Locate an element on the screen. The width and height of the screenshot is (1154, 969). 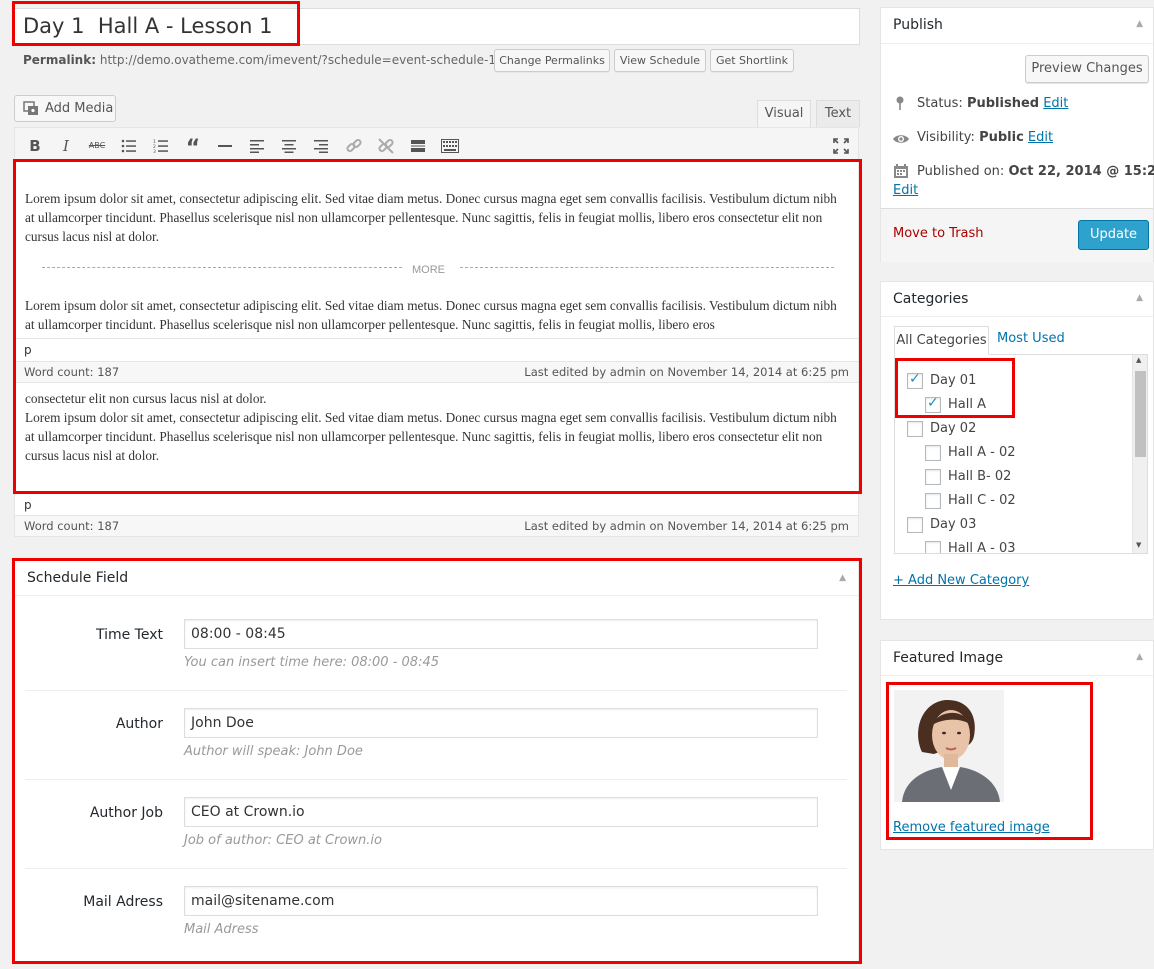
editor-toolbar: B I ABC 123 “ is located at coordinates (436, 144).